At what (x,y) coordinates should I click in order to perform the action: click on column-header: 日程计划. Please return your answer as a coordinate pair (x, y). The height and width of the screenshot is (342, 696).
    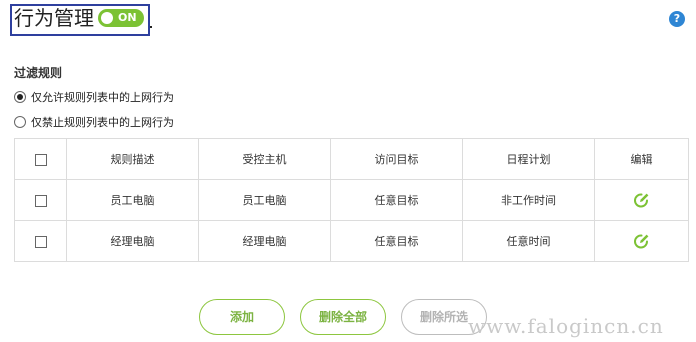
    Looking at the image, I should click on (528, 159).